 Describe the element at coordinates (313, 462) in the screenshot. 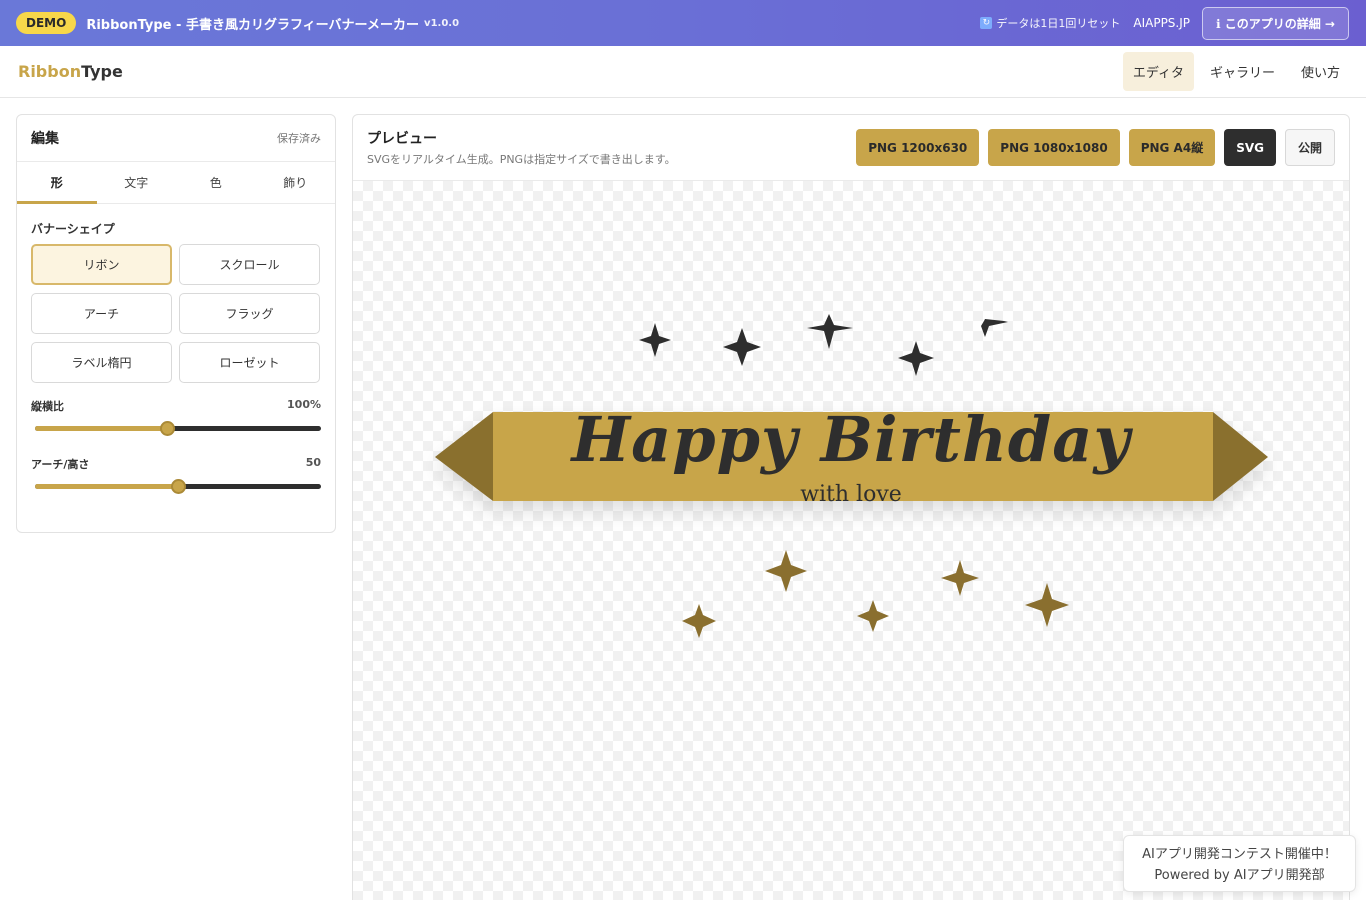

I see `arch-height-value: 50` at that location.